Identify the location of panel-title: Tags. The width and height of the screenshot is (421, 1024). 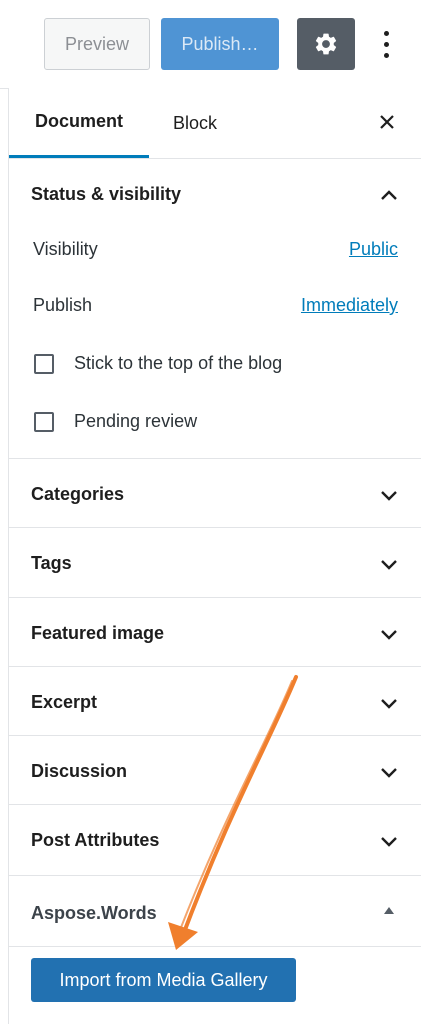
(51, 563).